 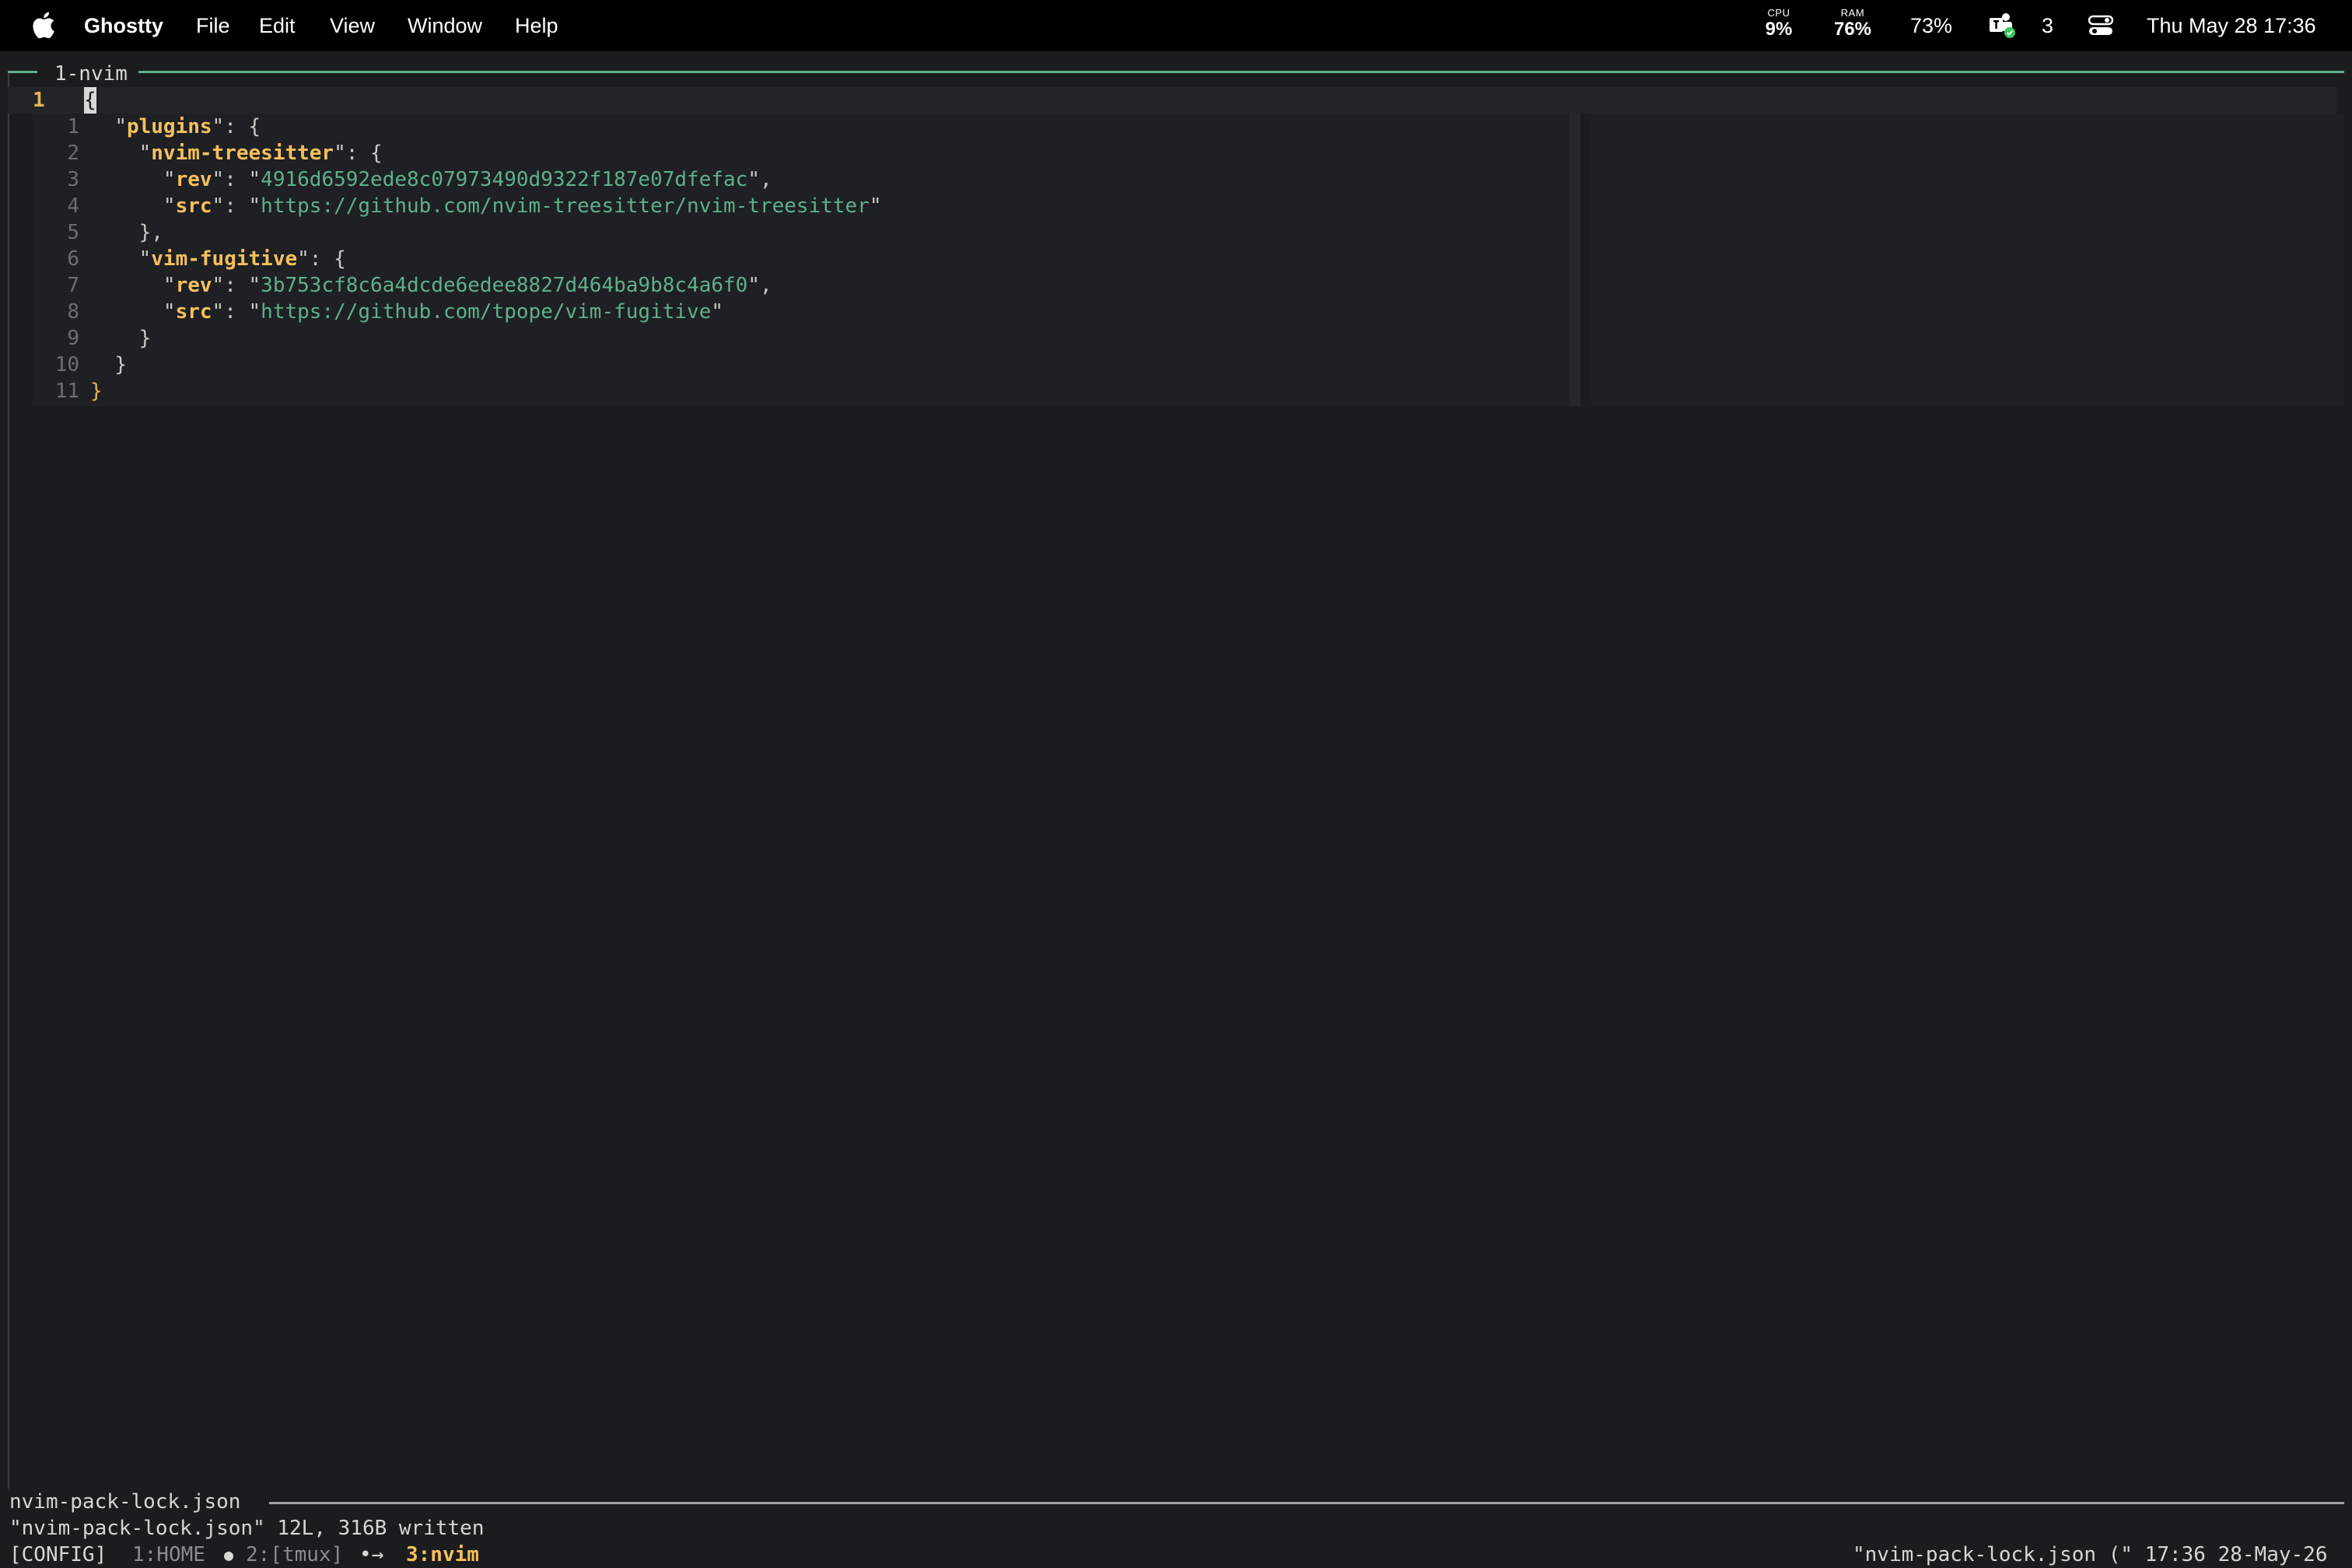 I want to click on line-number: 10, so click(x=66, y=364).